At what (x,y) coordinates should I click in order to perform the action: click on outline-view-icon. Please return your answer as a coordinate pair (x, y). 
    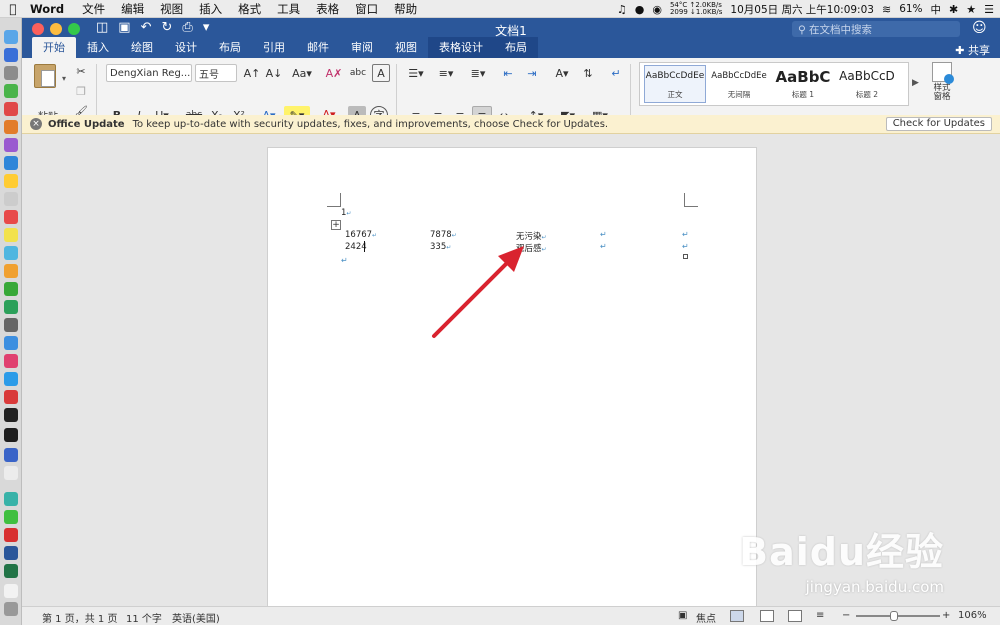
    Looking at the image, I should click on (795, 616).